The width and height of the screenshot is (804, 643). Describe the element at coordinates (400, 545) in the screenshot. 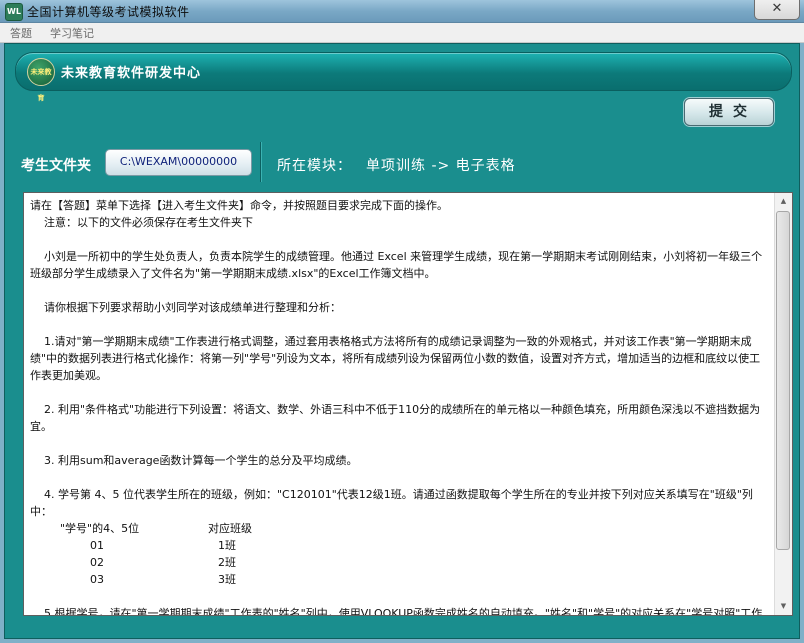

I see `table-row: 01 1班` at that location.